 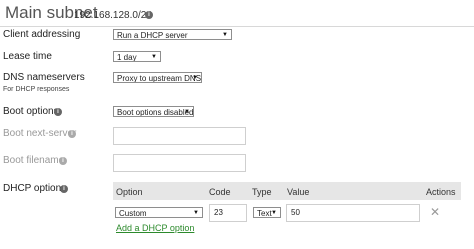 What do you see at coordinates (35, 188) in the screenshot?
I see `dhcp-options-label: DHCP options` at bounding box center [35, 188].